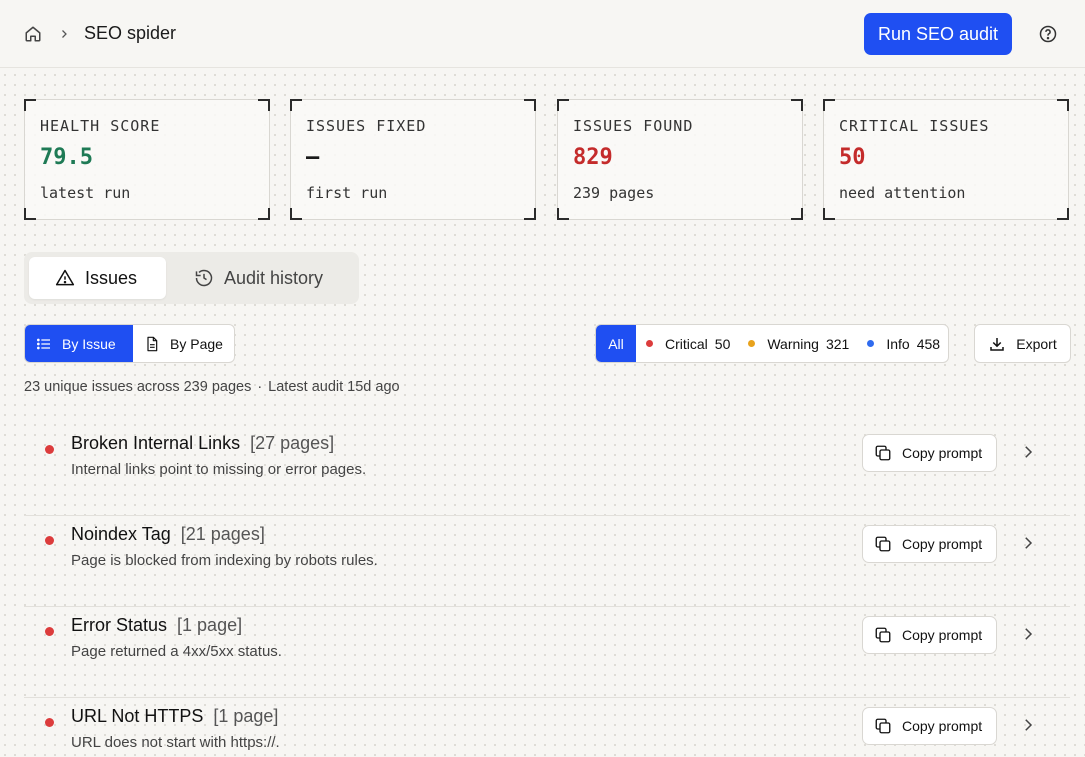 The width and height of the screenshot is (1085, 757). What do you see at coordinates (222, 534) in the screenshot?
I see `issue-page-count: [21 pages]` at bounding box center [222, 534].